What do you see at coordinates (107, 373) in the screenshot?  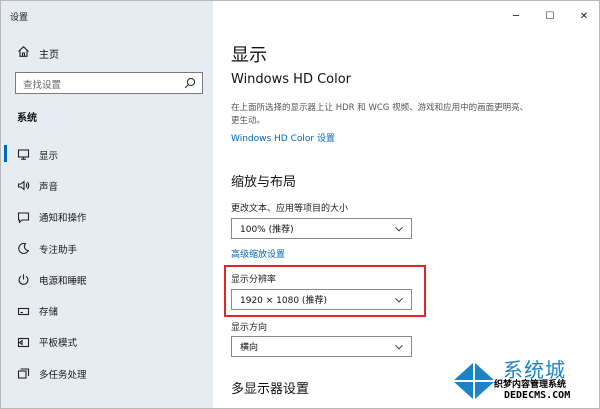 I see `sidebar-item-multitasking: 多任务处理` at bounding box center [107, 373].